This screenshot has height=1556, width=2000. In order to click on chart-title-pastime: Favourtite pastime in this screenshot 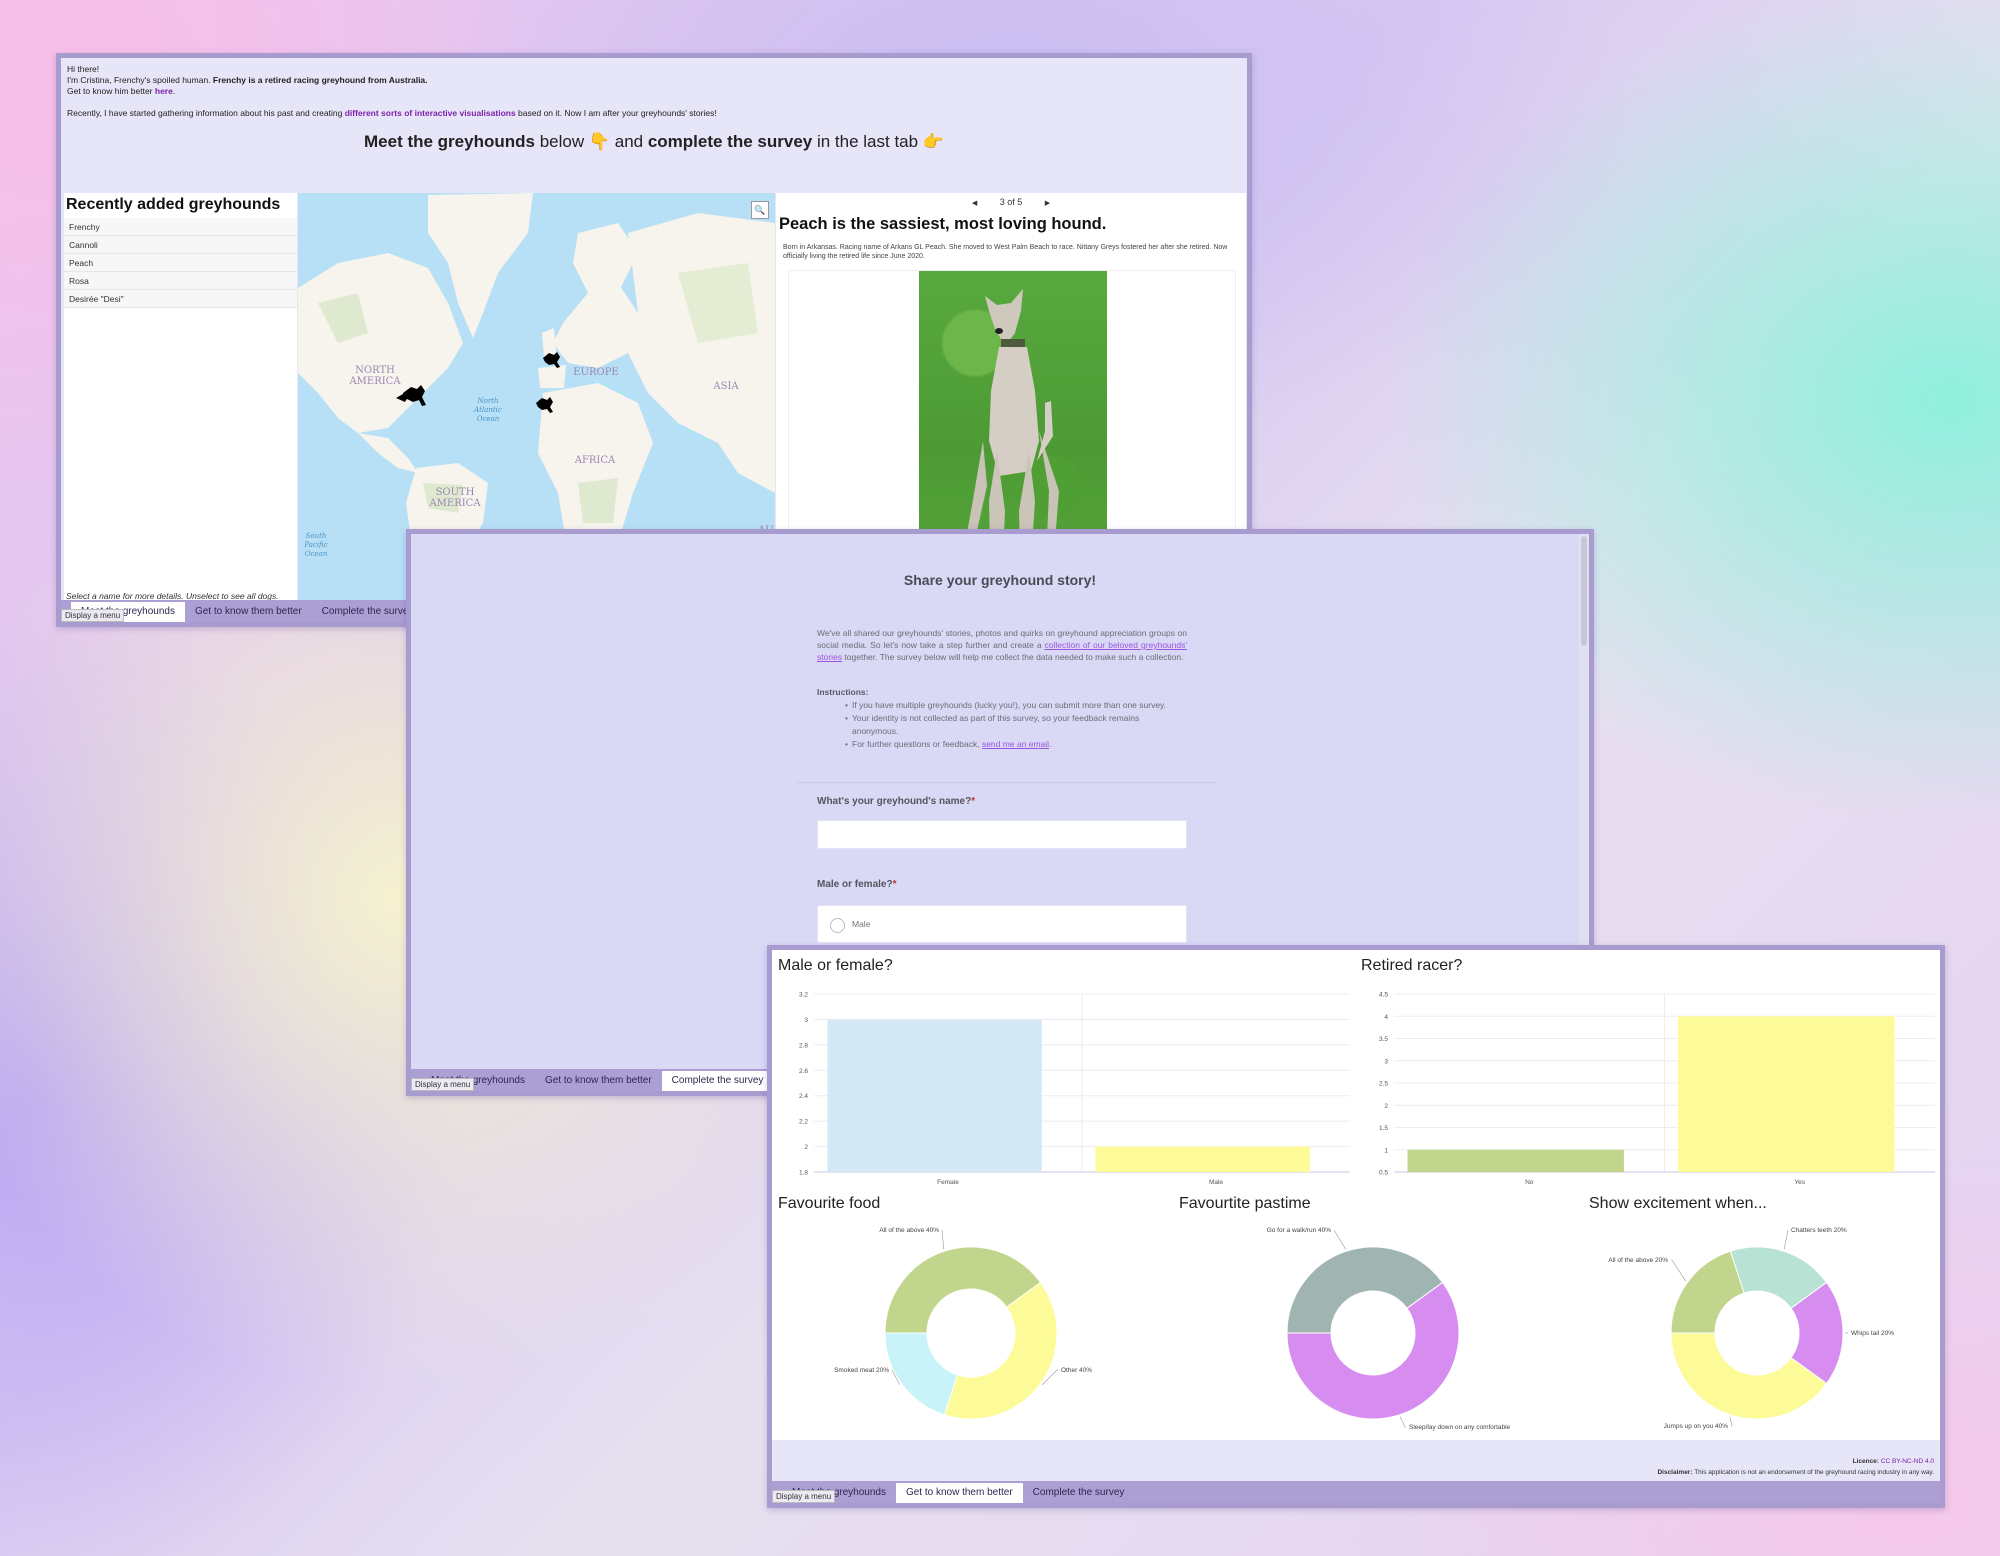, I will do `click(1245, 1203)`.